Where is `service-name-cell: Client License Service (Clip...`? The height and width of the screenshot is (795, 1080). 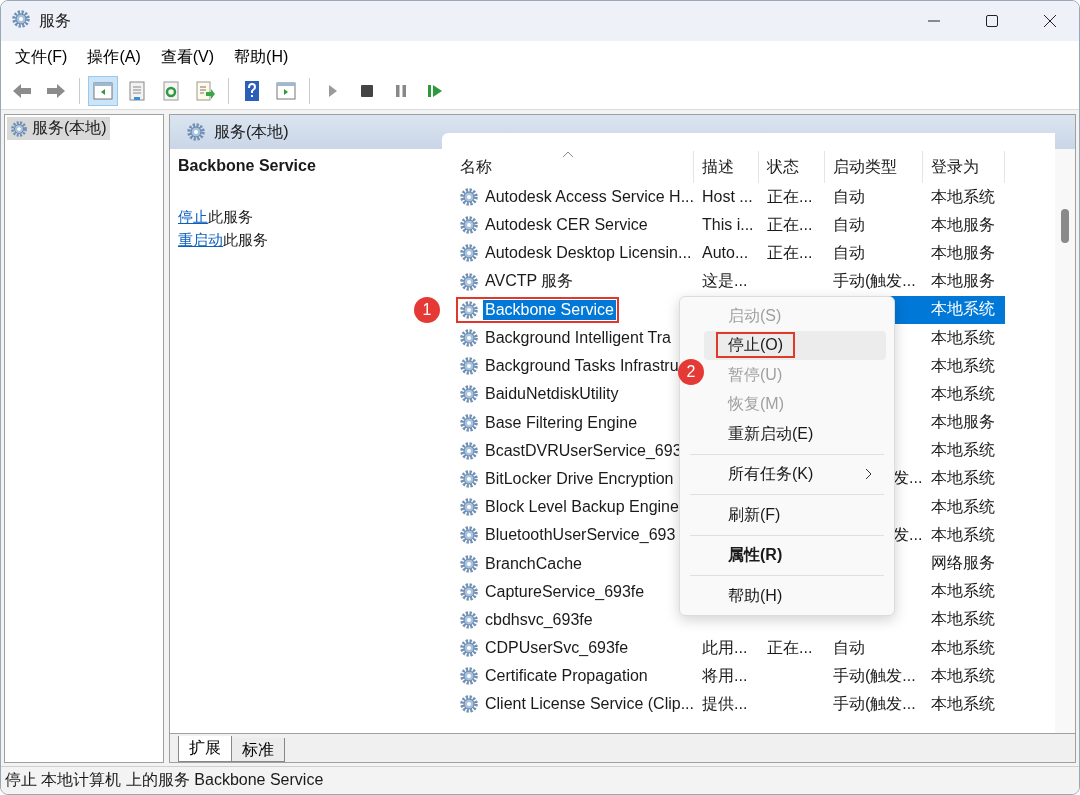
service-name-cell: Client License Service (Clip... is located at coordinates (589, 704).